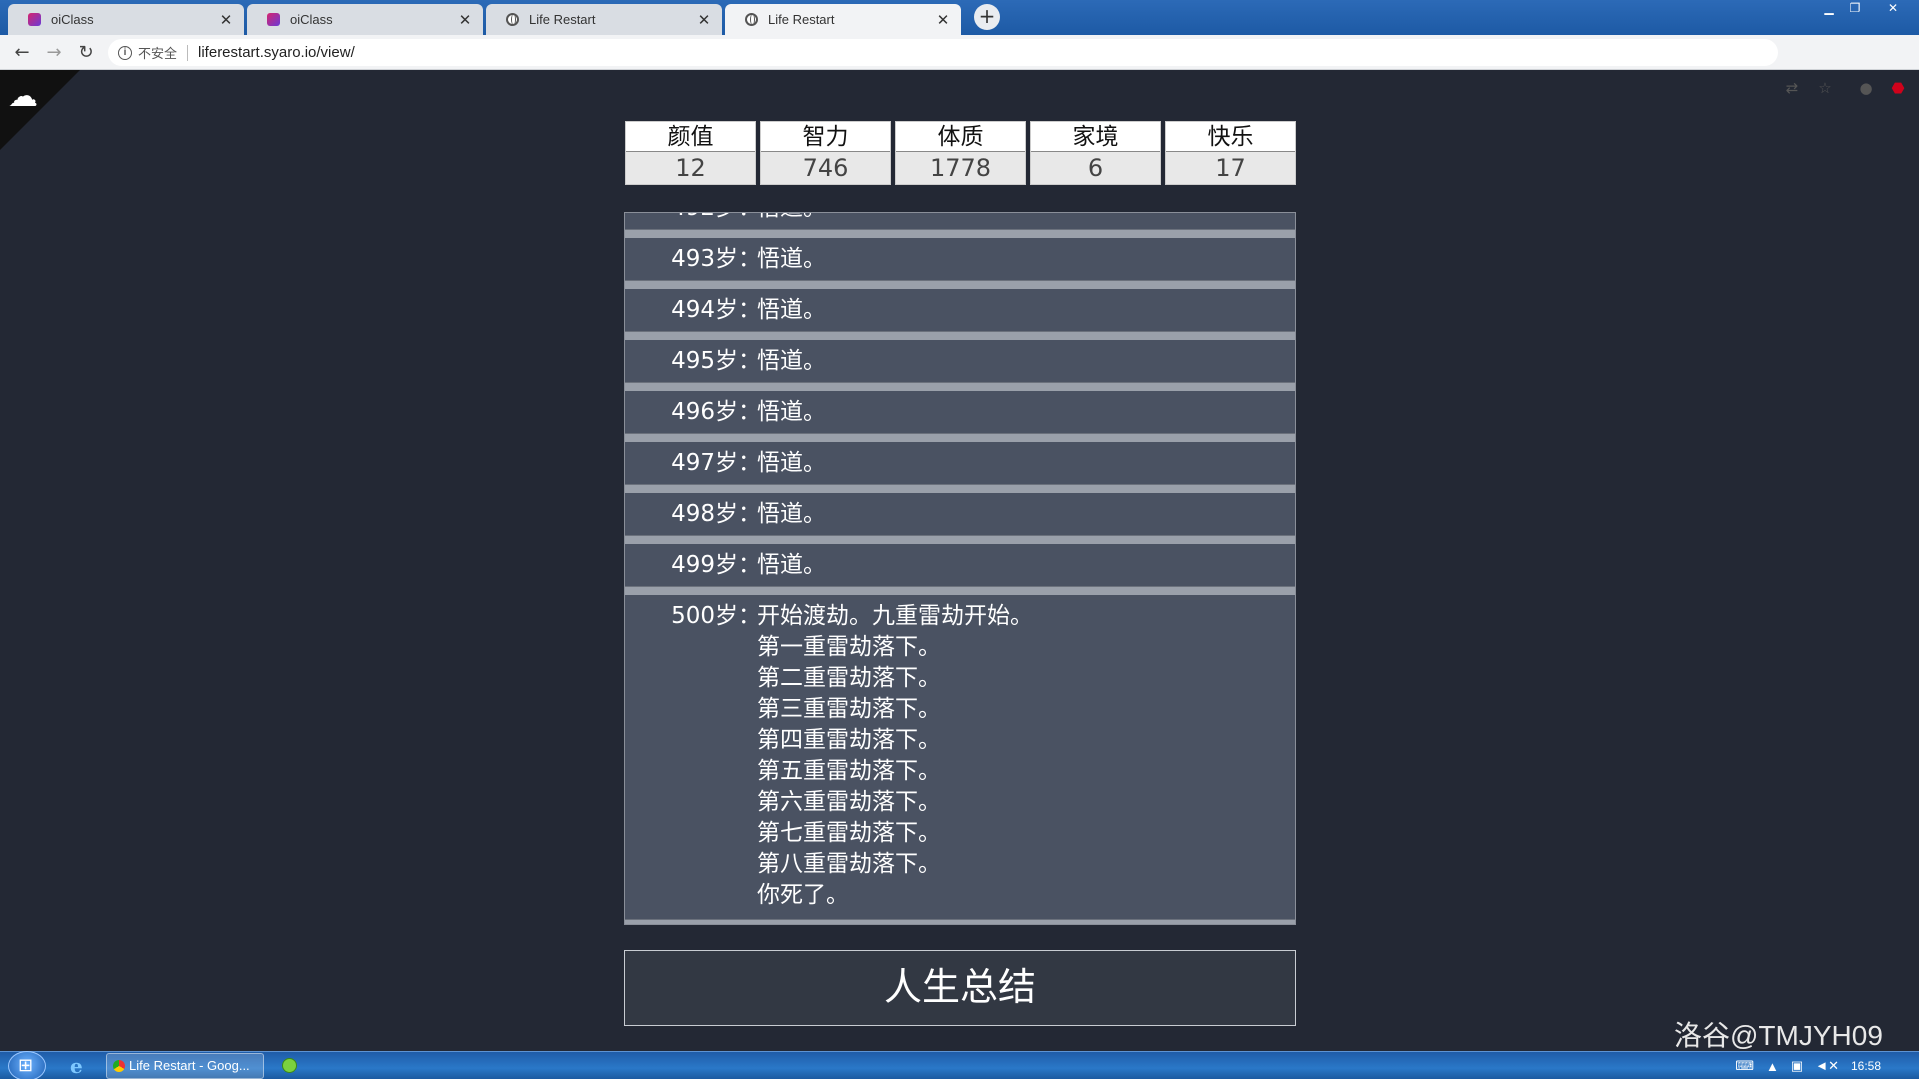 This screenshot has height=1079, width=1919. Describe the element at coordinates (716, 259) in the screenshot. I see `log-age: 493岁：` at that location.